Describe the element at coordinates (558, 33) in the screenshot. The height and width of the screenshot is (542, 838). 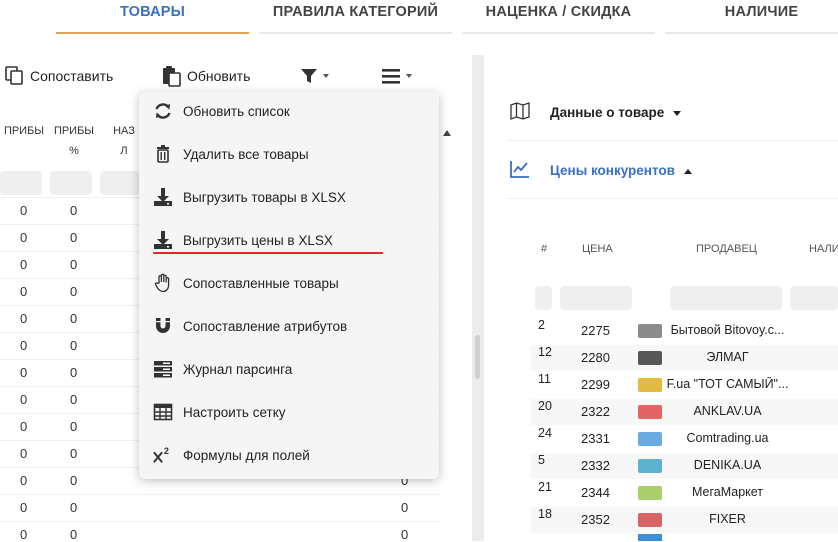
I see `tab-markup-discount-underline` at that location.